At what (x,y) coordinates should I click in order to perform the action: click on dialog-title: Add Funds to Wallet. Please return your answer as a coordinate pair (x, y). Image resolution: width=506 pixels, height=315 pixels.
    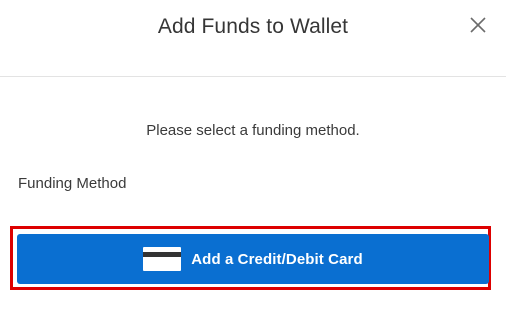
    Looking at the image, I should click on (253, 26).